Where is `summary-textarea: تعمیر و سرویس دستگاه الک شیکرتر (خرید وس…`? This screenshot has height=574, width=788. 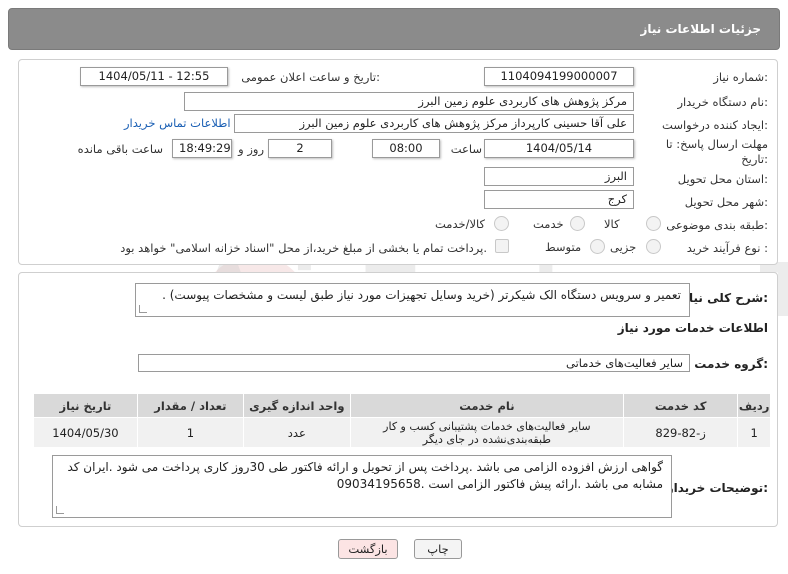 summary-textarea: تعمیر و سرویس دستگاه الک شیکرتر (خرید وس… is located at coordinates (412, 300).